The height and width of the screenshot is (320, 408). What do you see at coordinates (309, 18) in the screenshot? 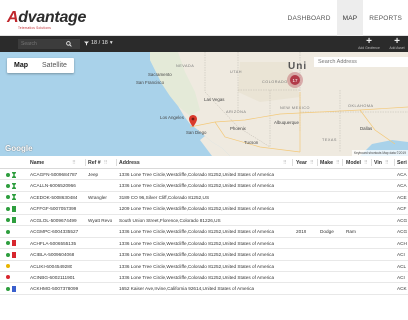
I see `nav-dashboard: DASHBOARD` at bounding box center [309, 18].